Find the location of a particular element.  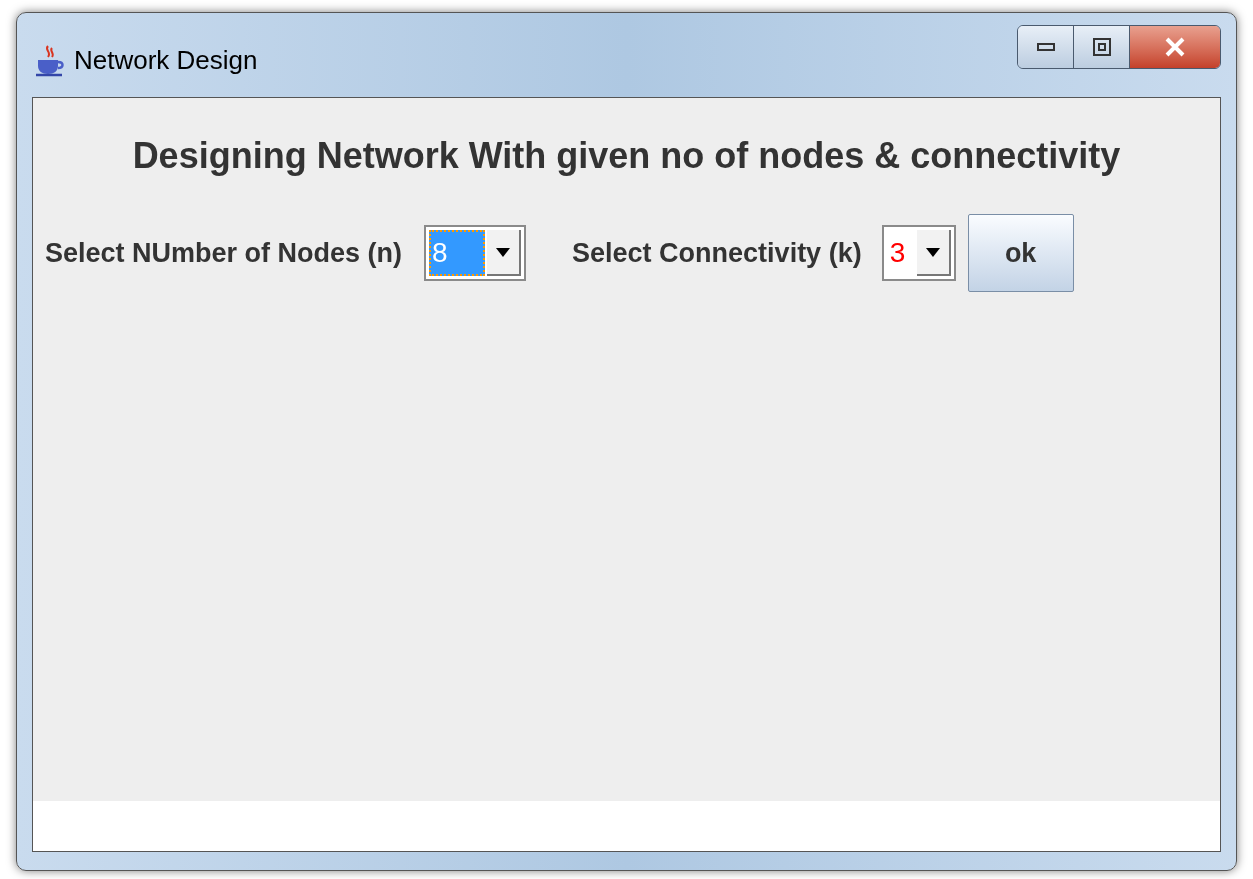

maximize-icon is located at coordinates (1101, 47).